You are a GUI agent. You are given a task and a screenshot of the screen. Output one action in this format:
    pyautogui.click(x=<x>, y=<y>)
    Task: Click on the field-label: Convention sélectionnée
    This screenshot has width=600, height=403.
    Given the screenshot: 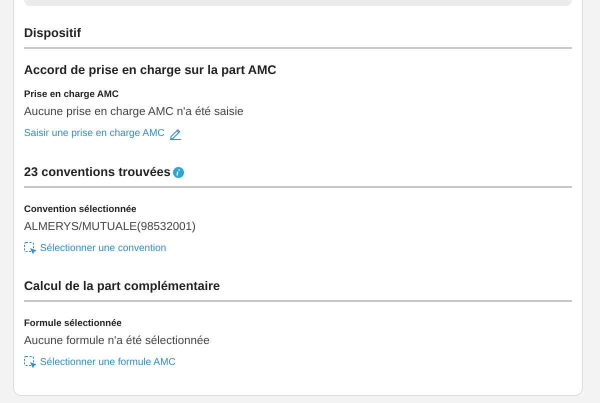 What is the action you would take?
    pyautogui.click(x=81, y=209)
    